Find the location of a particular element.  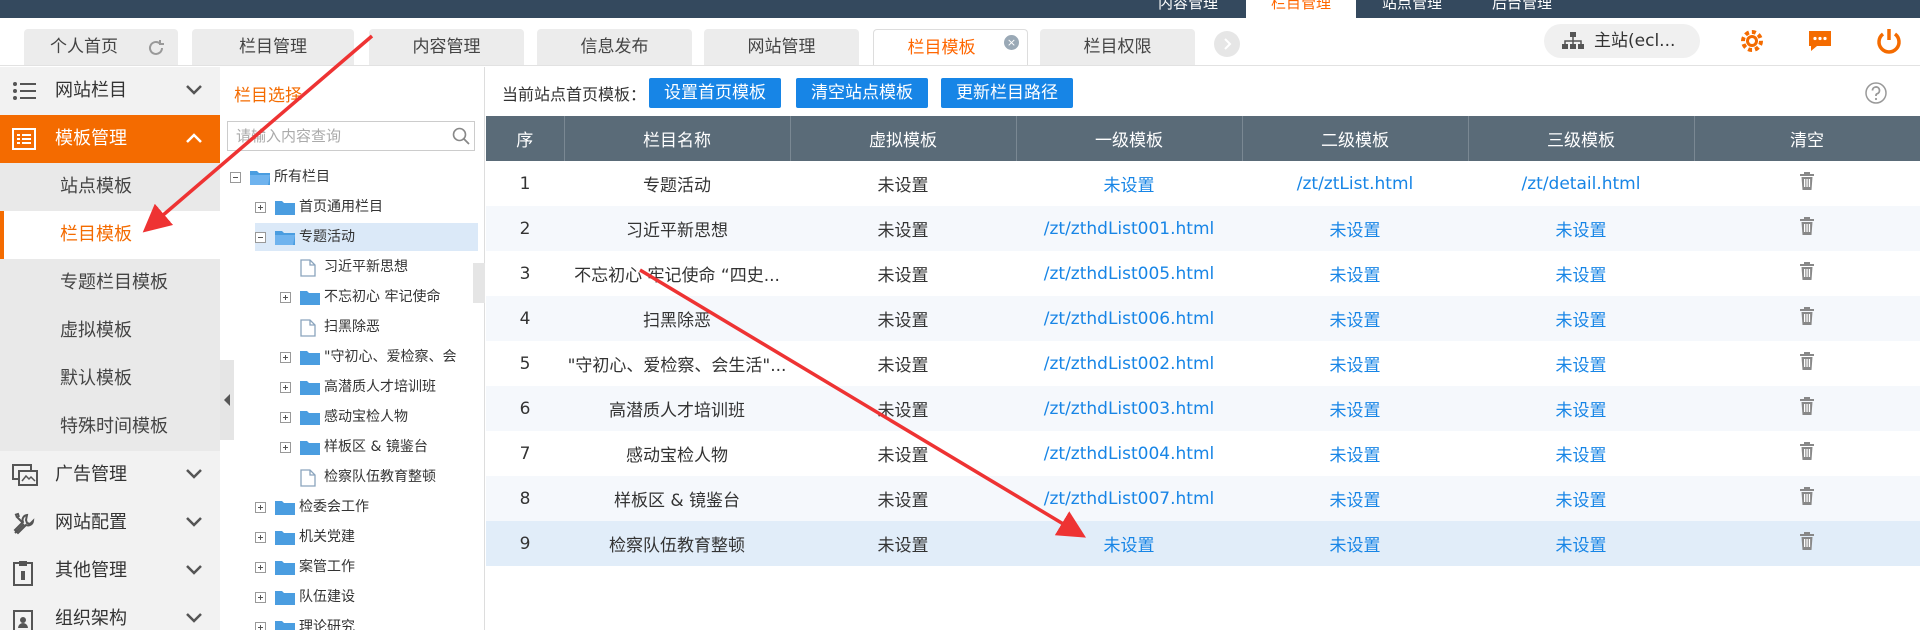

sidebar-collapse-handle is located at coordinates (227, 400).